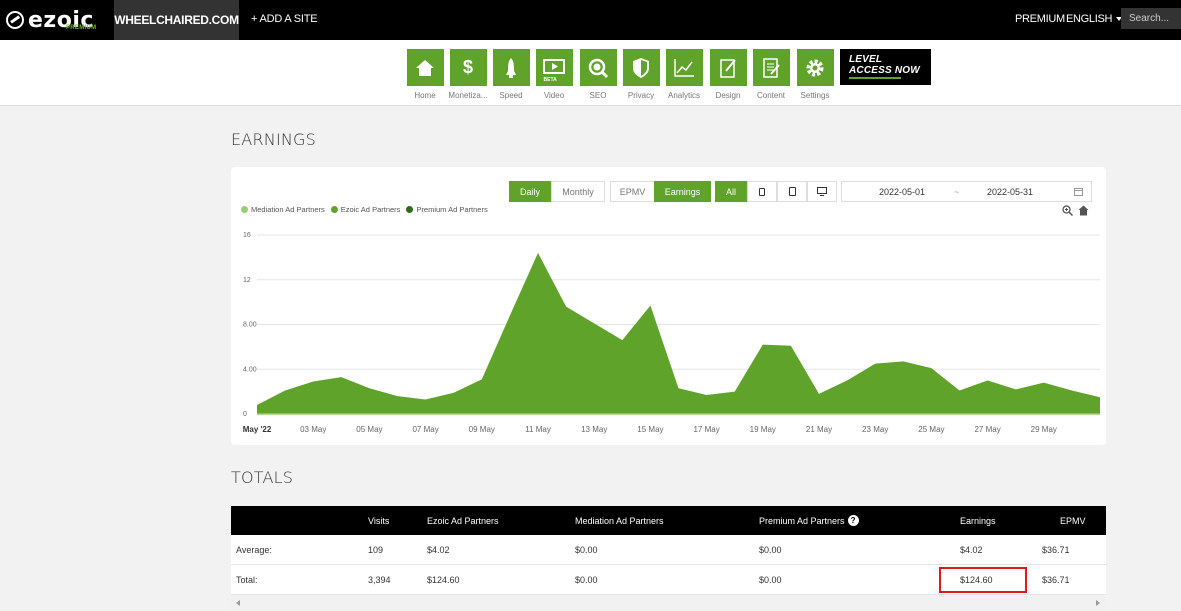 Image resolution: width=1181 pixels, height=611 pixels. I want to click on zoom-icon, so click(1067, 210).